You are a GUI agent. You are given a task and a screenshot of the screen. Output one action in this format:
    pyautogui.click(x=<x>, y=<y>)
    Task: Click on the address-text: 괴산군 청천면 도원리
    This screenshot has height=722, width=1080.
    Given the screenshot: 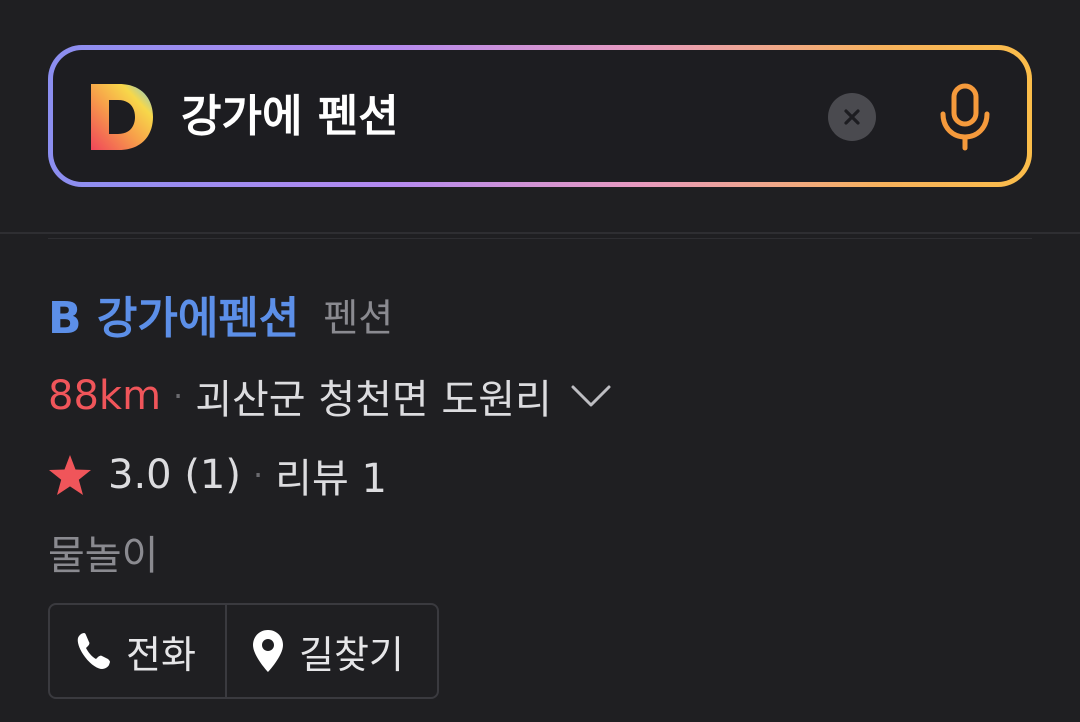 What is the action you would take?
    pyautogui.click(x=373, y=400)
    